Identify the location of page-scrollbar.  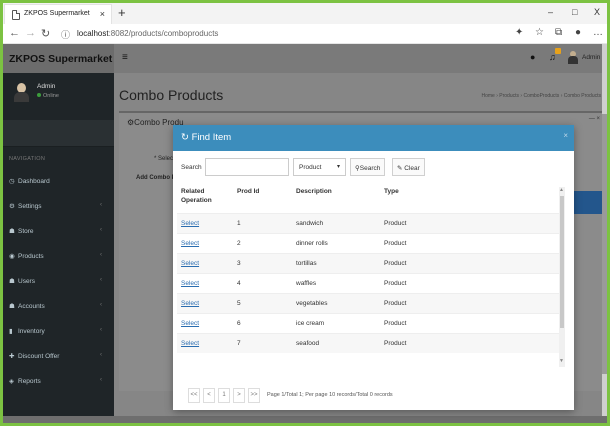
(604, 233).